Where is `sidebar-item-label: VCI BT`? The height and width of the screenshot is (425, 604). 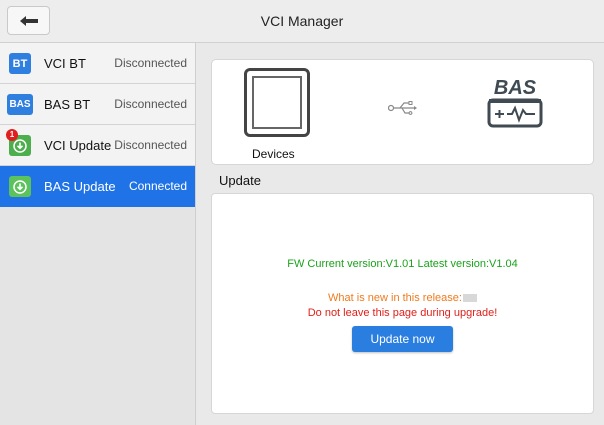
sidebar-item-label: VCI BT is located at coordinates (65, 63).